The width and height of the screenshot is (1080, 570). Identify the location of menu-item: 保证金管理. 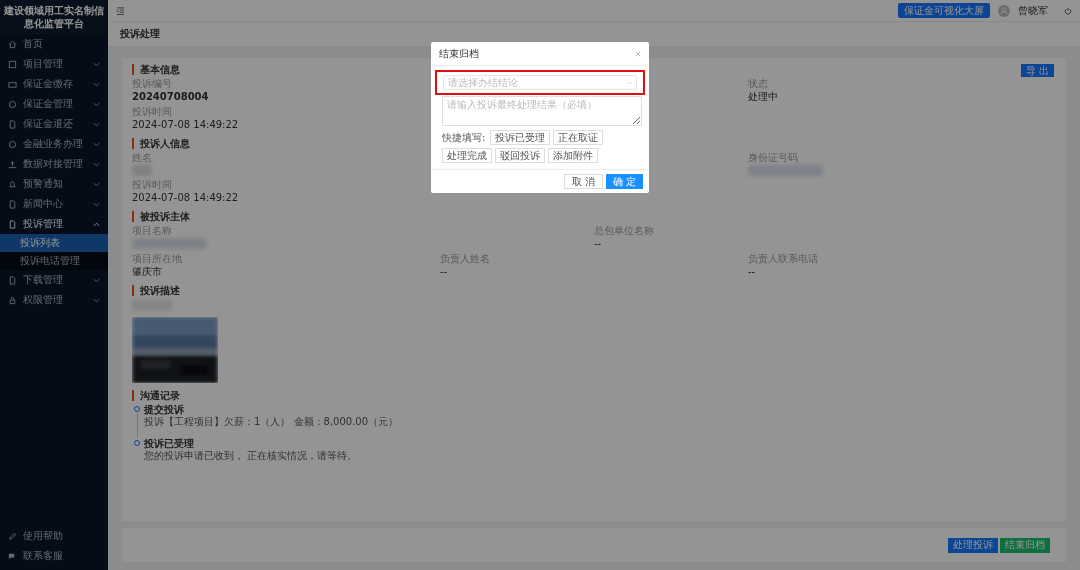
(54, 104).